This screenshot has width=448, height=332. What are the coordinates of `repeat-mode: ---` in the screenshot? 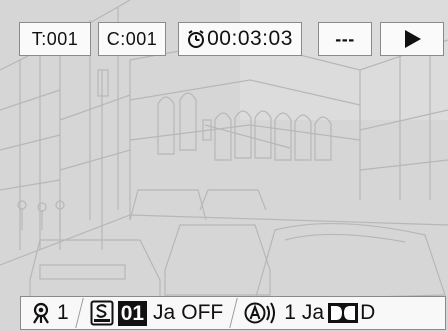 It's located at (345, 38).